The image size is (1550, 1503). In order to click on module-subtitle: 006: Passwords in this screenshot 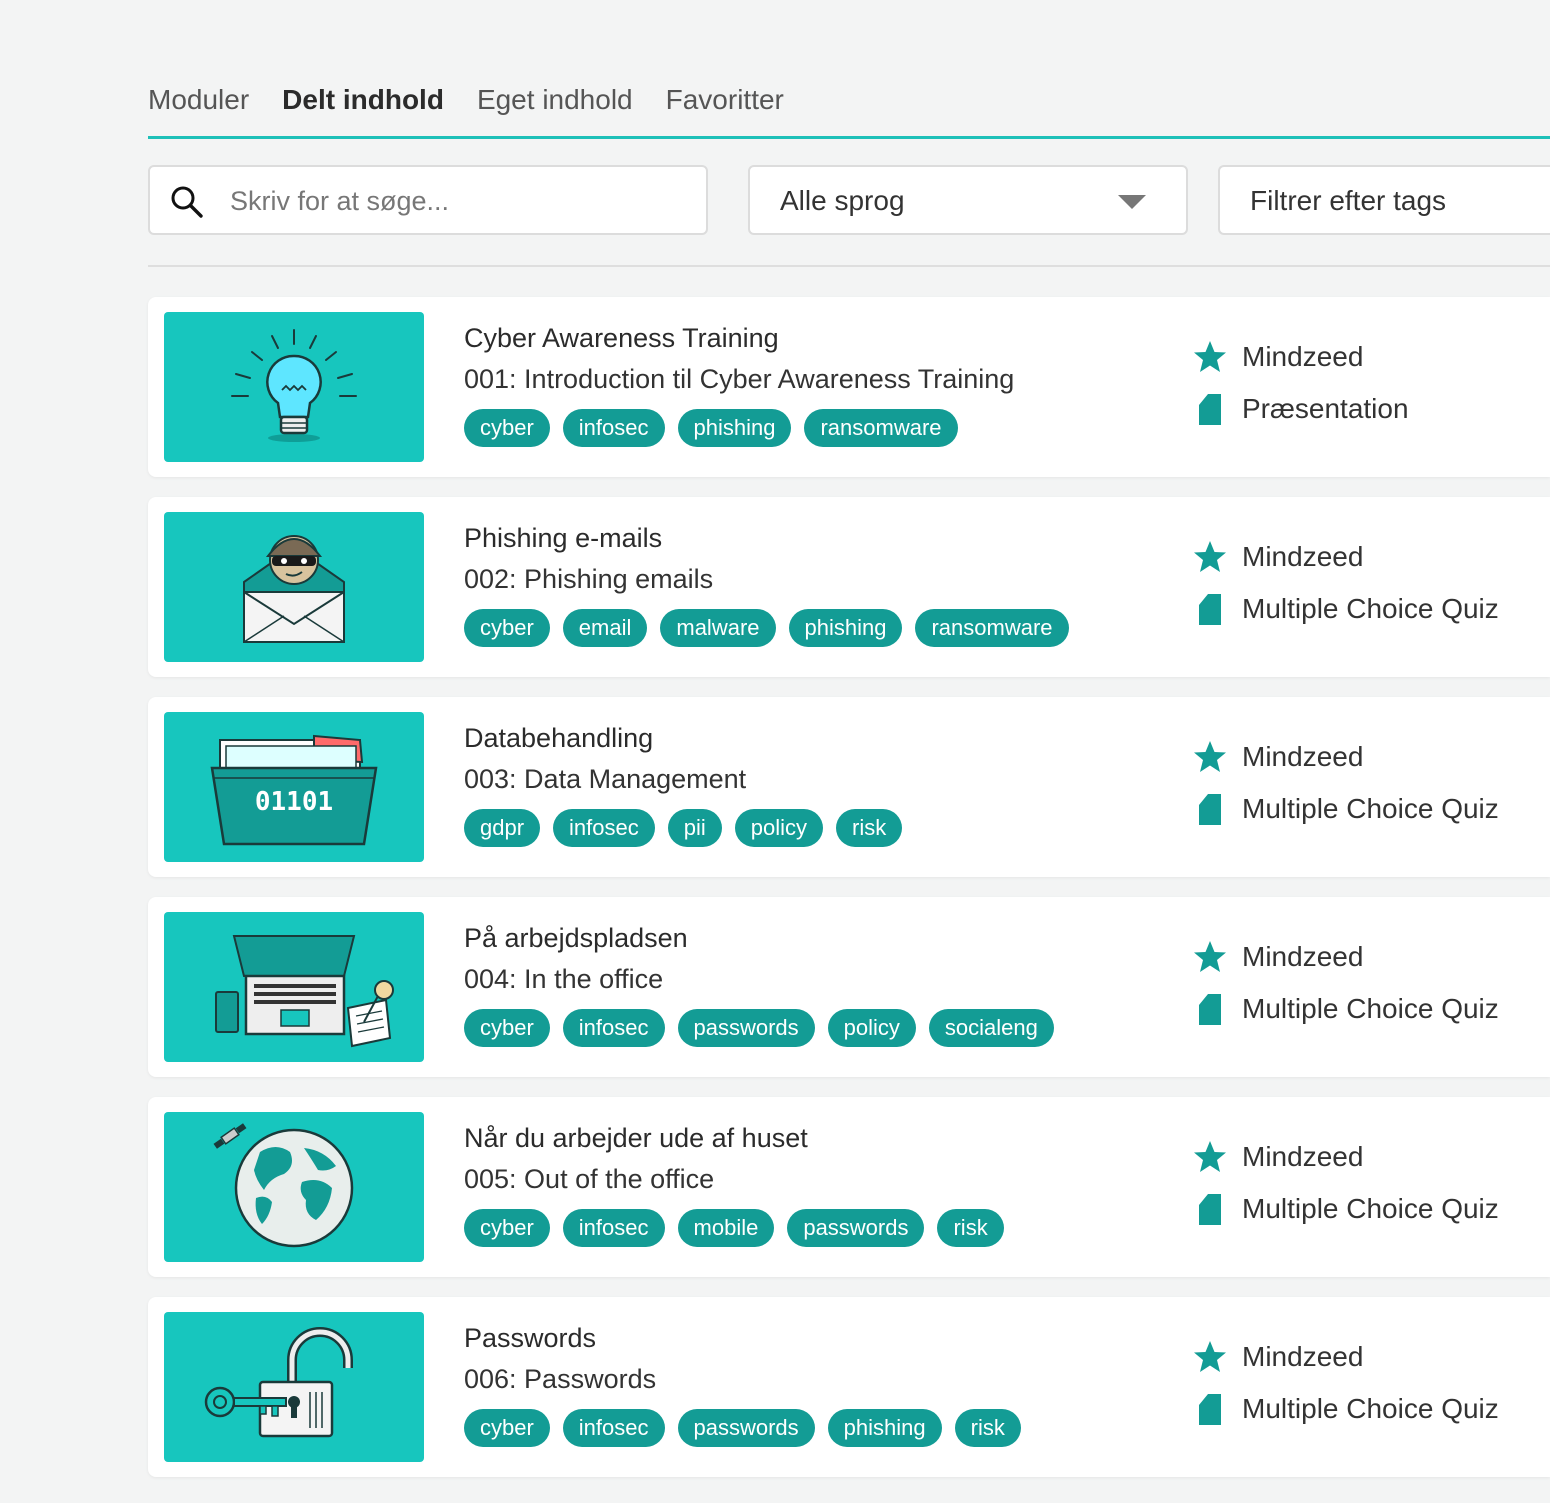, I will do `click(560, 1379)`.